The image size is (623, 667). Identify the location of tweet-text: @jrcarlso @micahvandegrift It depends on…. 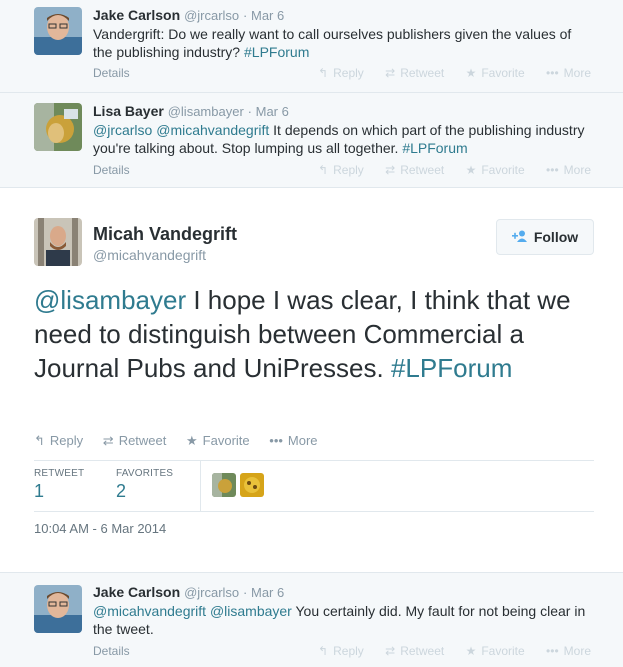
(343, 139).